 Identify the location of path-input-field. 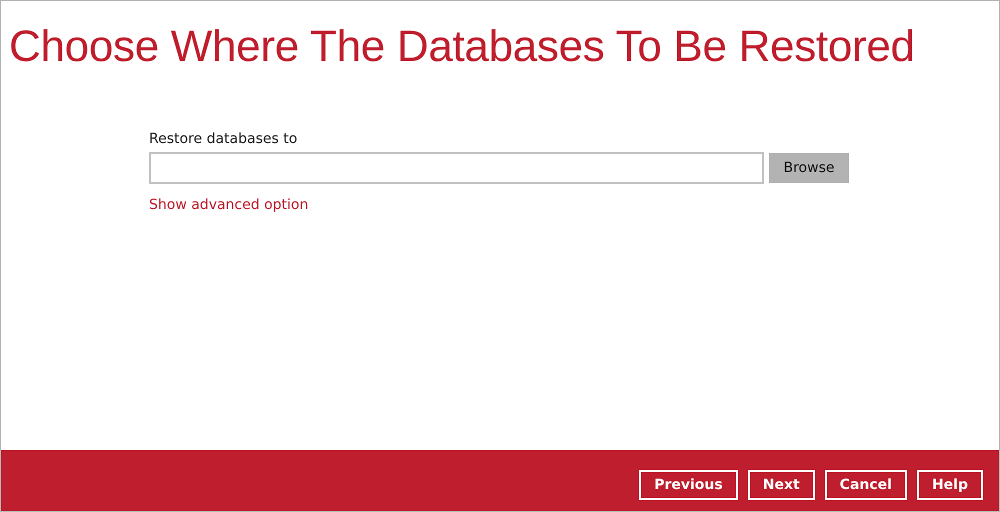
(456, 168).